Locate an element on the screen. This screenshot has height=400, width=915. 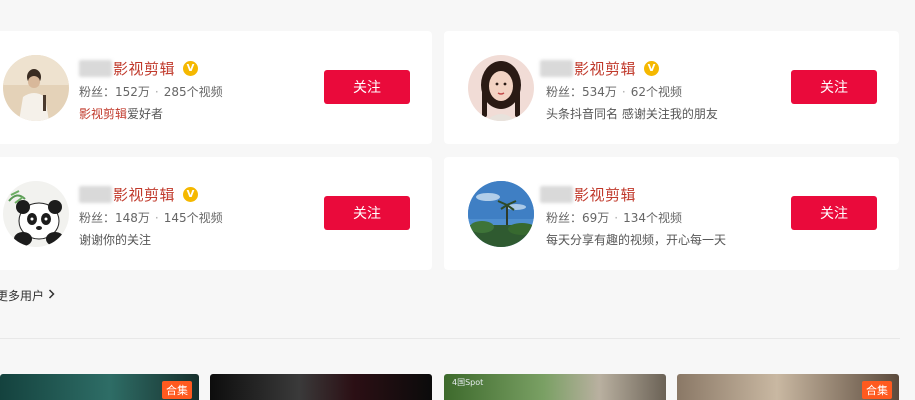
user-card: 影视剪辑 V 粉丝：148万 · 145个视频 谢谢你的关注 关注 is located at coordinates (216, 213).